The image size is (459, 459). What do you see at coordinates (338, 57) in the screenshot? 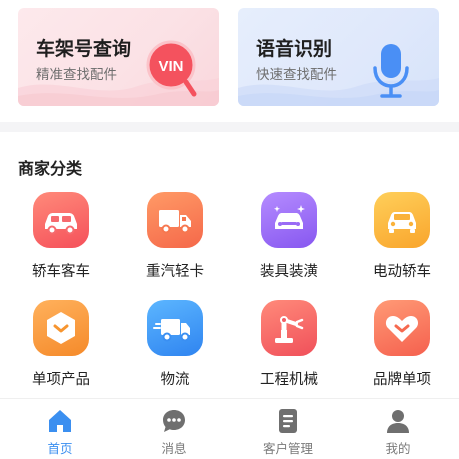
I see `voice-search-card: 语音识别 快速查找配件` at bounding box center [338, 57].